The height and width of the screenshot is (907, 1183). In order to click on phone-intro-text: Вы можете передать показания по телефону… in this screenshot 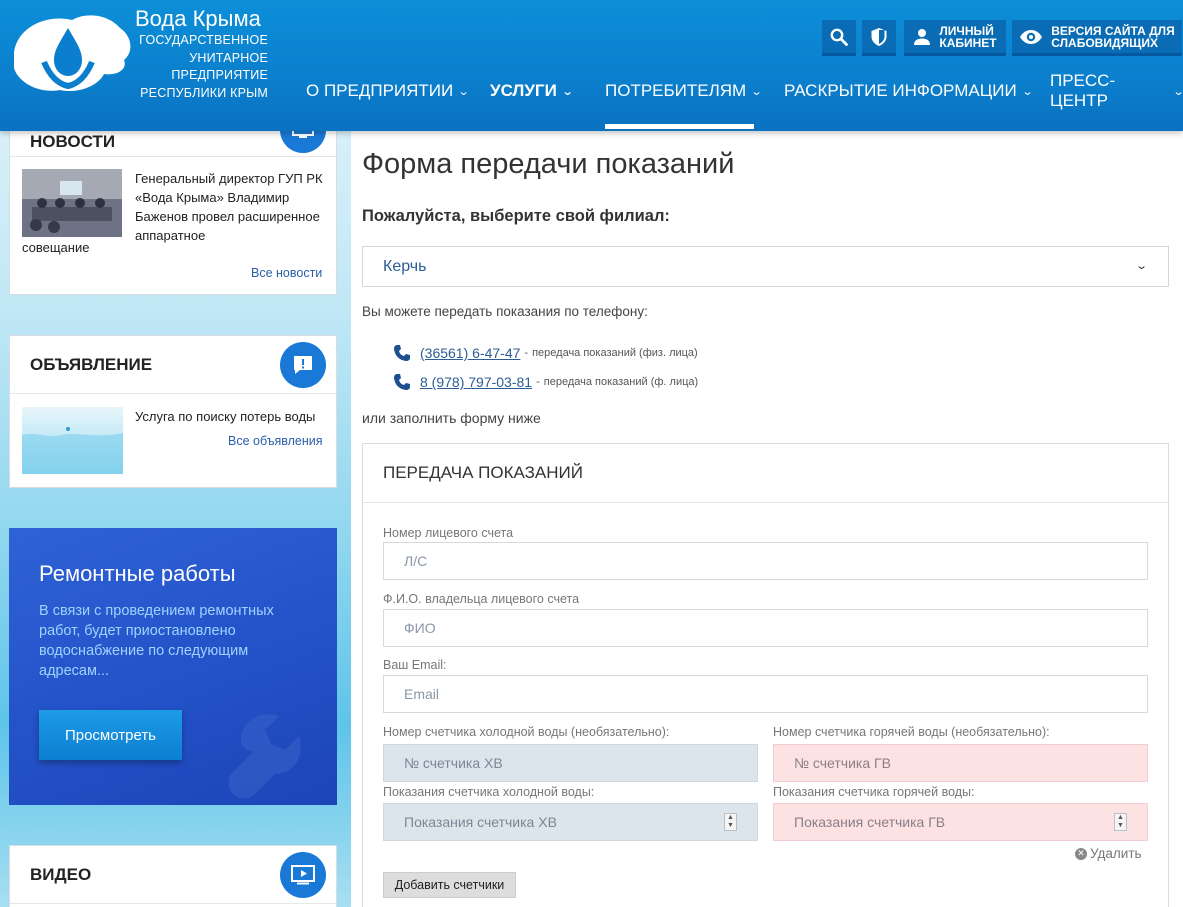, I will do `click(505, 311)`.